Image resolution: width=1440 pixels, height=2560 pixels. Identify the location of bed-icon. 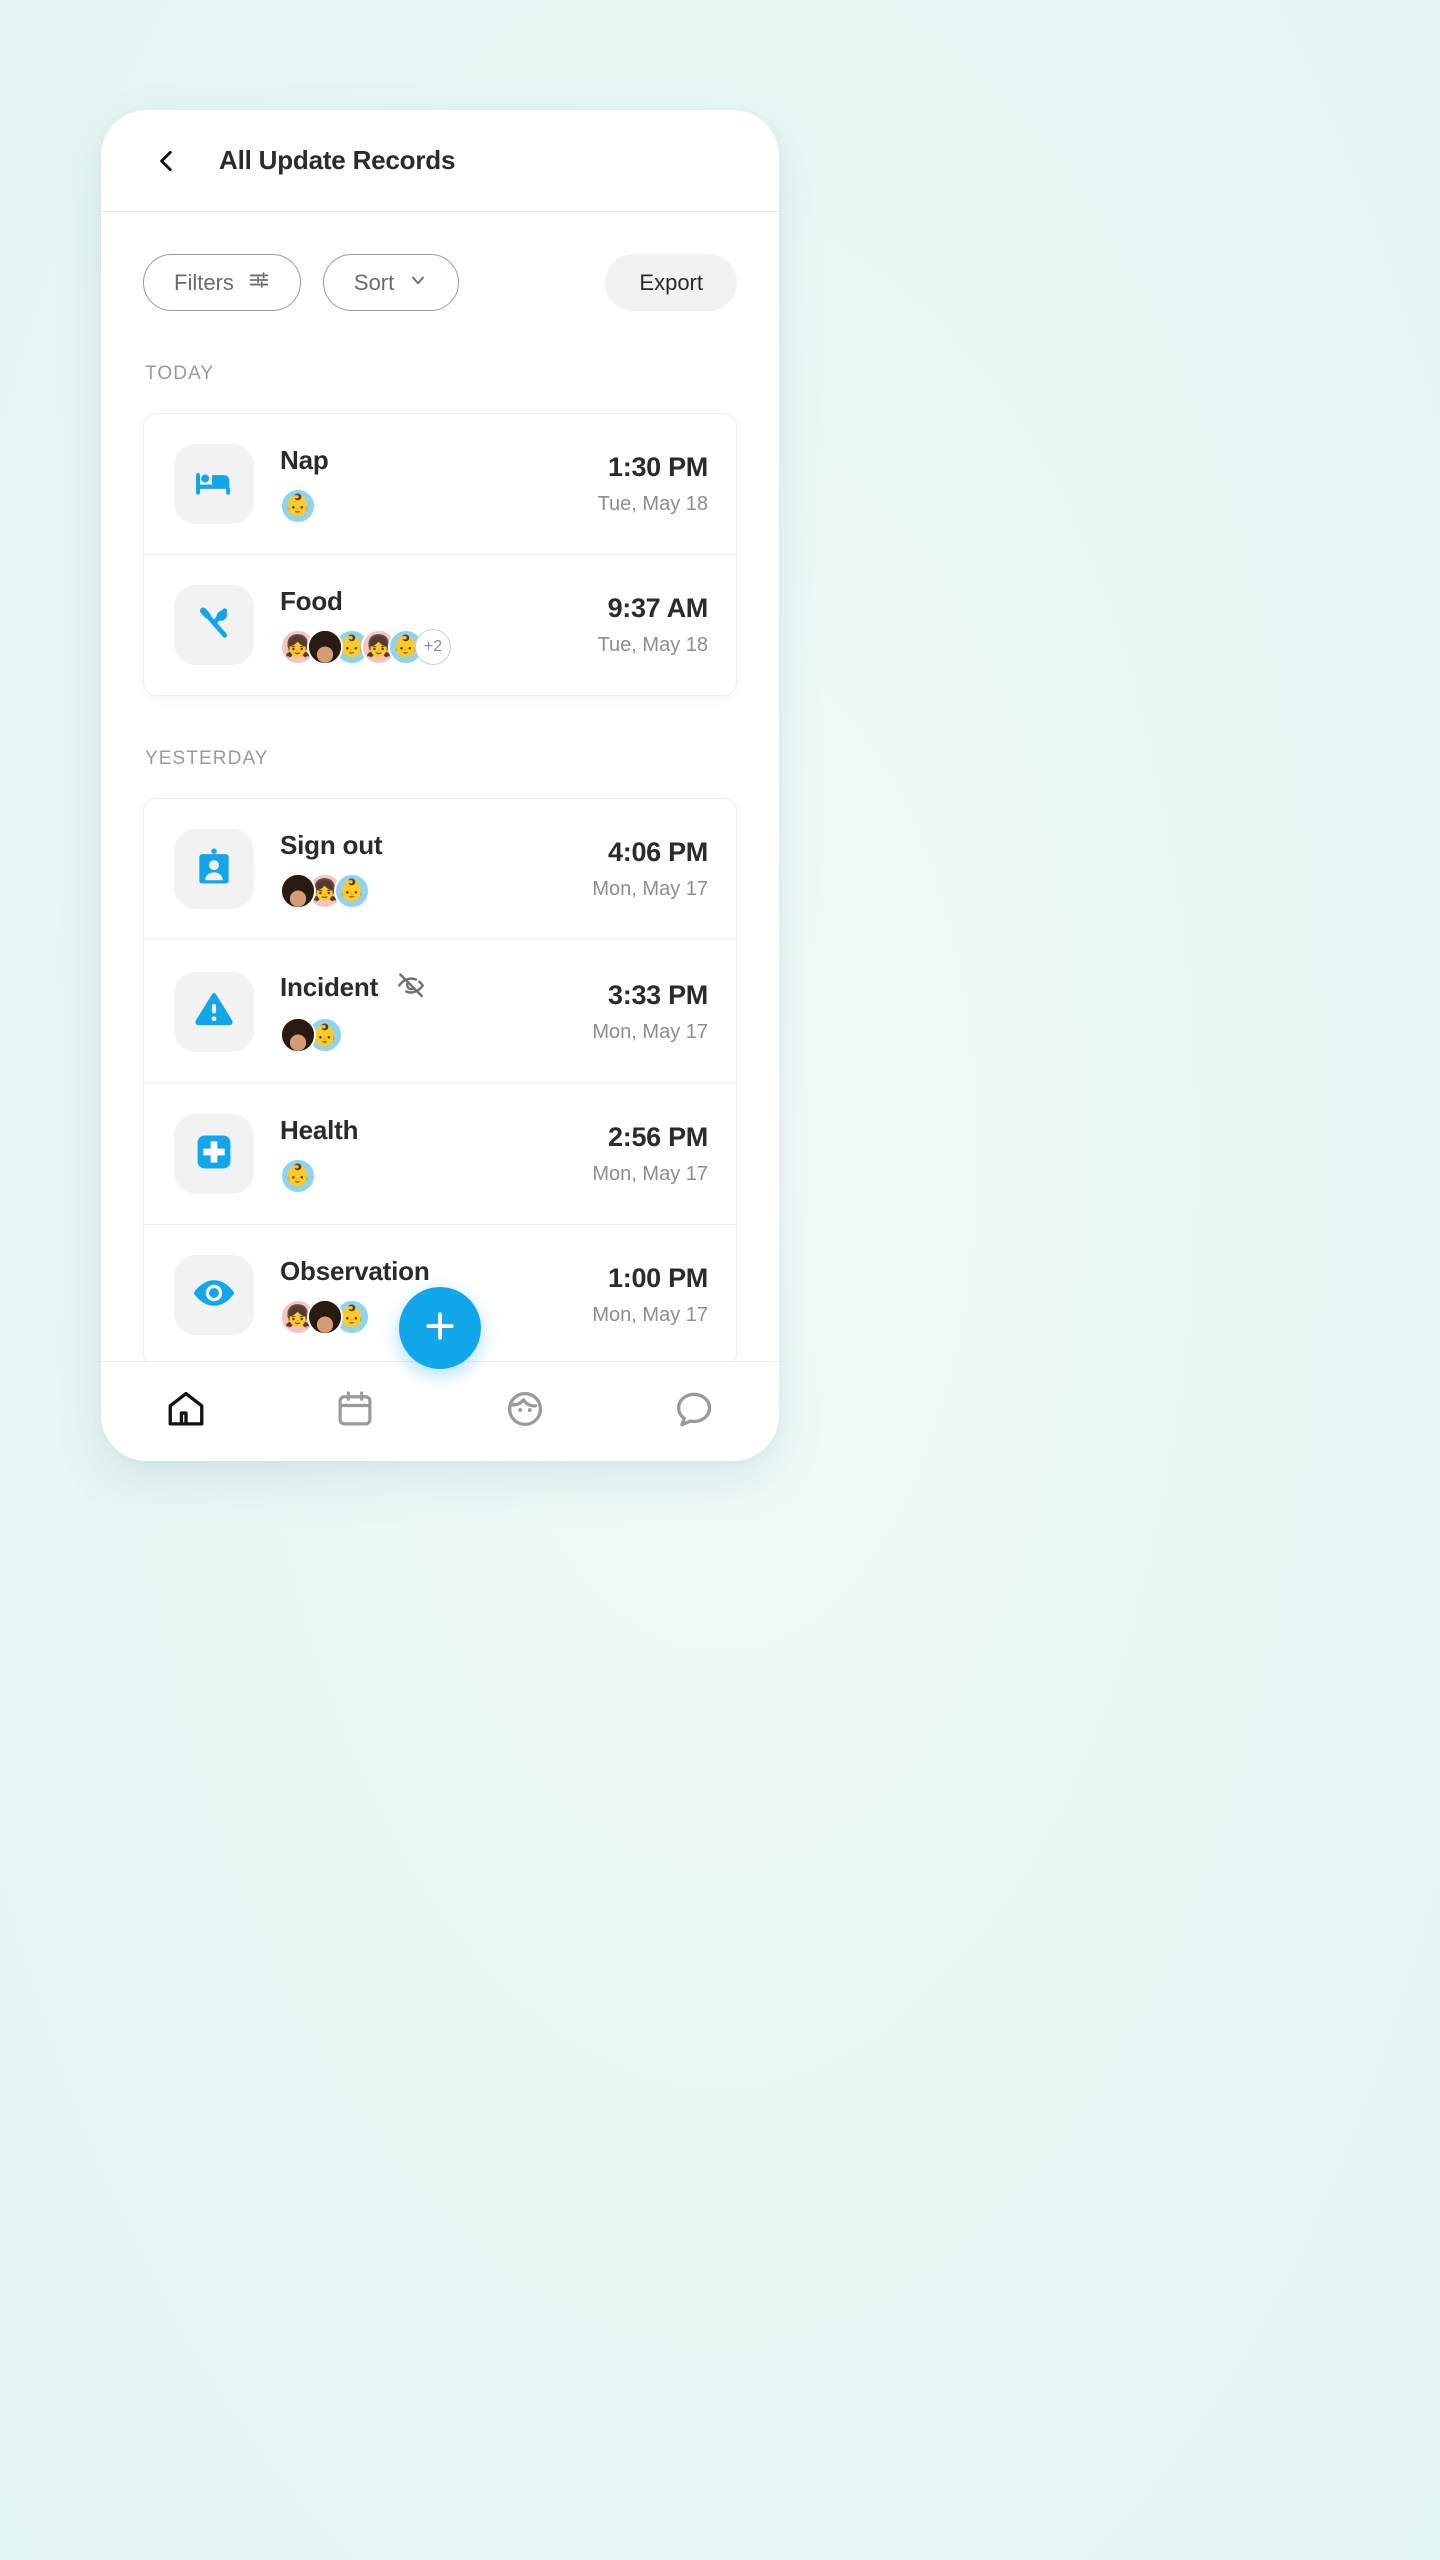
(214, 484).